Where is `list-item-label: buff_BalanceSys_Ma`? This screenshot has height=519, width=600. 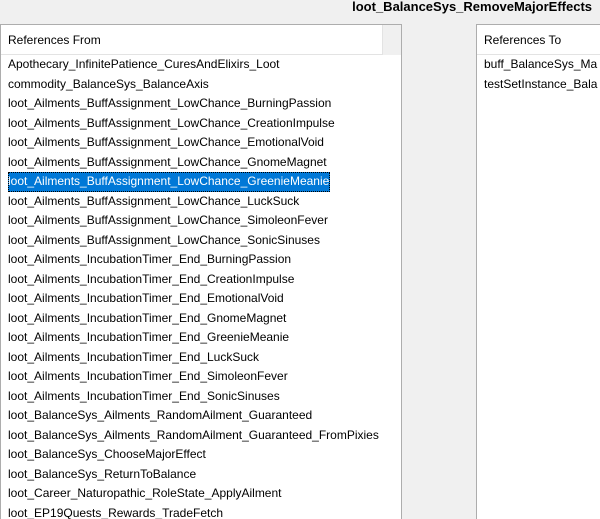
list-item-label: buff_BalanceSys_Ma is located at coordinates (541, 64).